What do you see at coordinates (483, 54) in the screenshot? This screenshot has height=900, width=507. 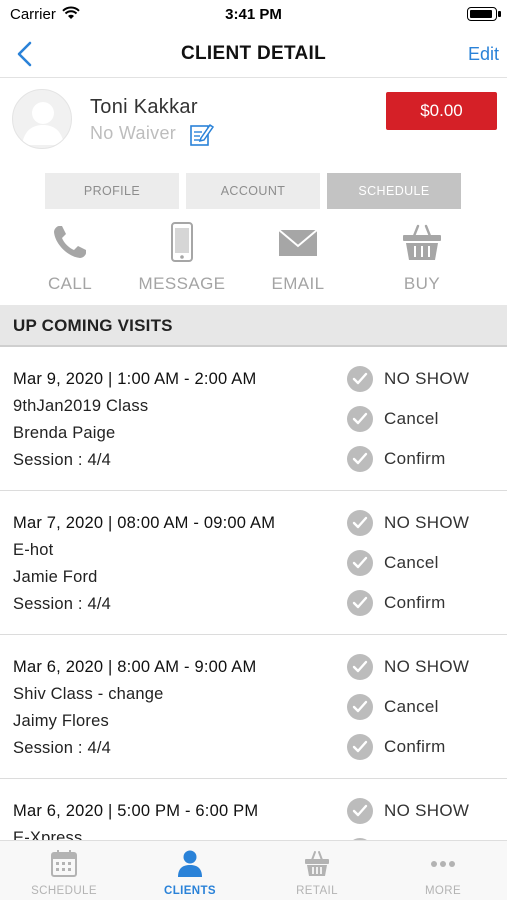 I see `edit-button: Edit` at bounding box center [483, 54].